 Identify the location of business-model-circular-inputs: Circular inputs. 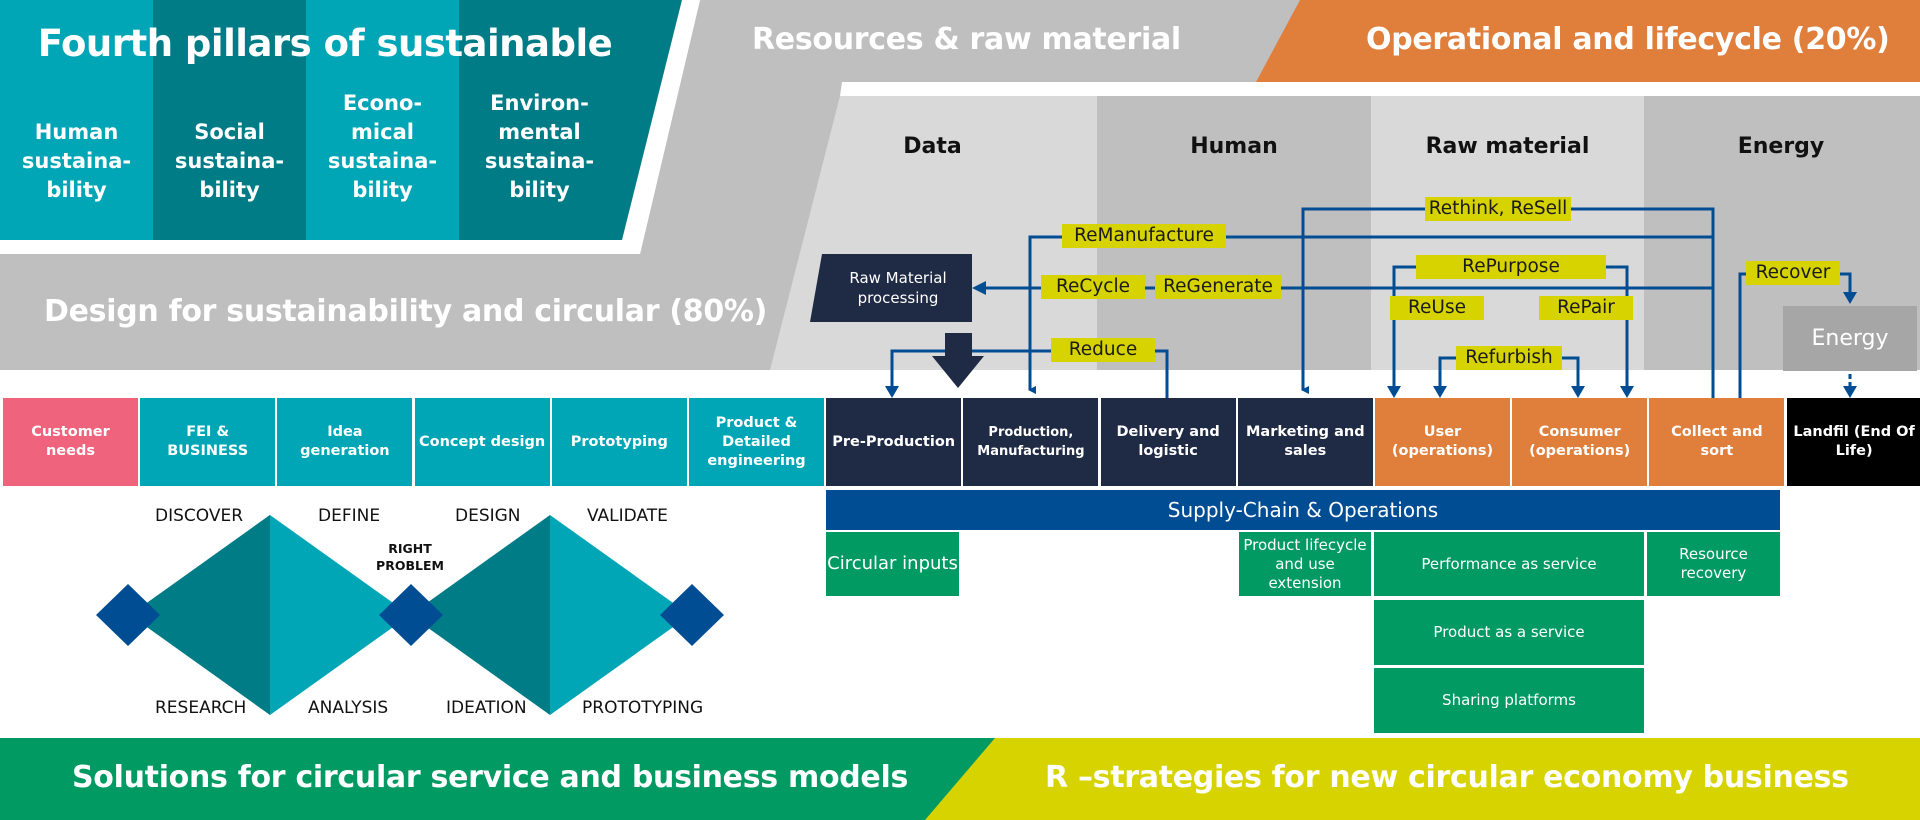
(892, 564).